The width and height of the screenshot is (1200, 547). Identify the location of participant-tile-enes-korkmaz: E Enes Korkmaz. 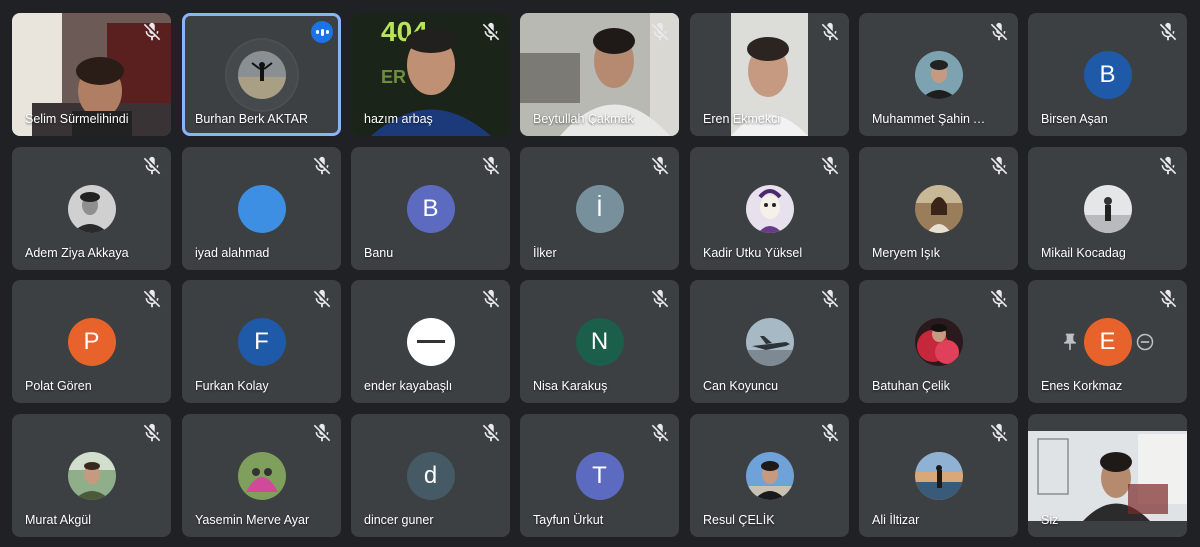
(1107, 341).